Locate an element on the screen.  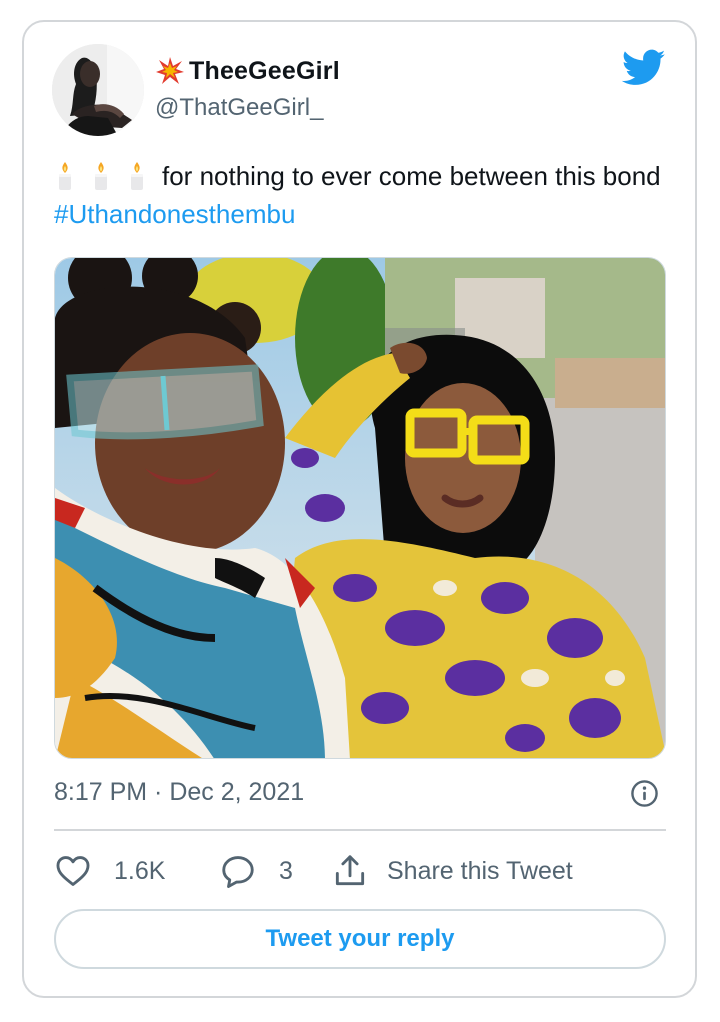
author-name-row: TheeGeeGirl is located at coordinates (247, 71).